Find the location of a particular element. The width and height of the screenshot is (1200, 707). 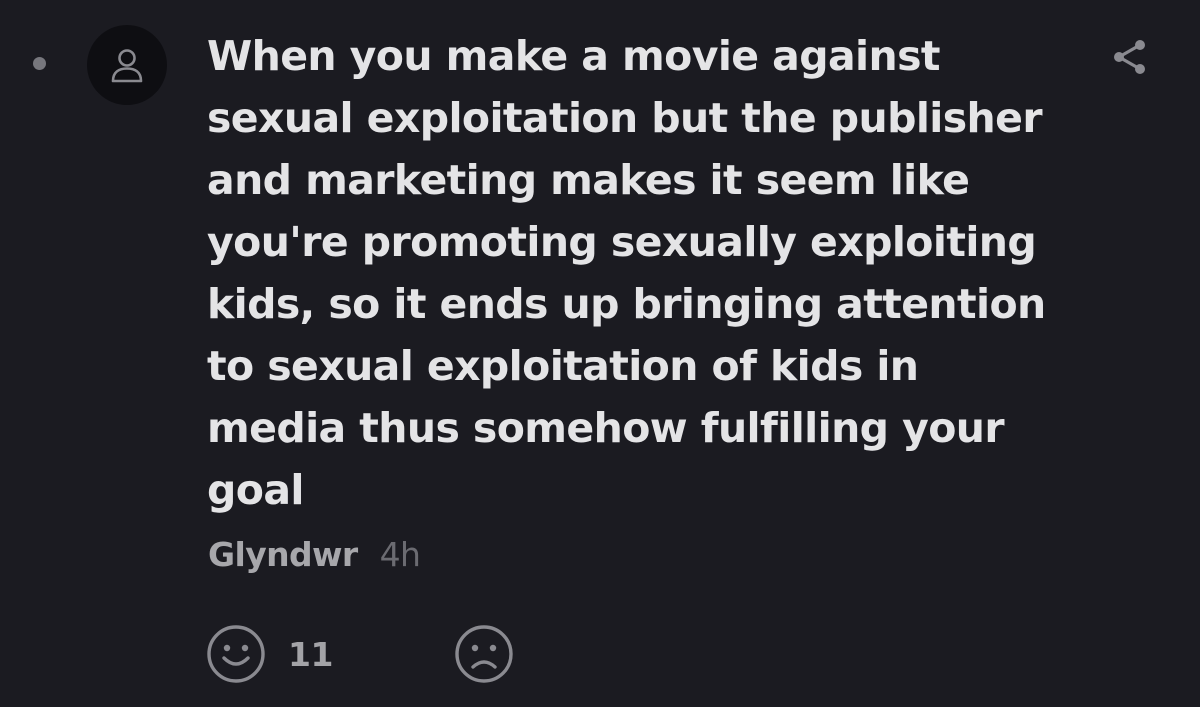

user-icon is located at coordinates (127, 66).